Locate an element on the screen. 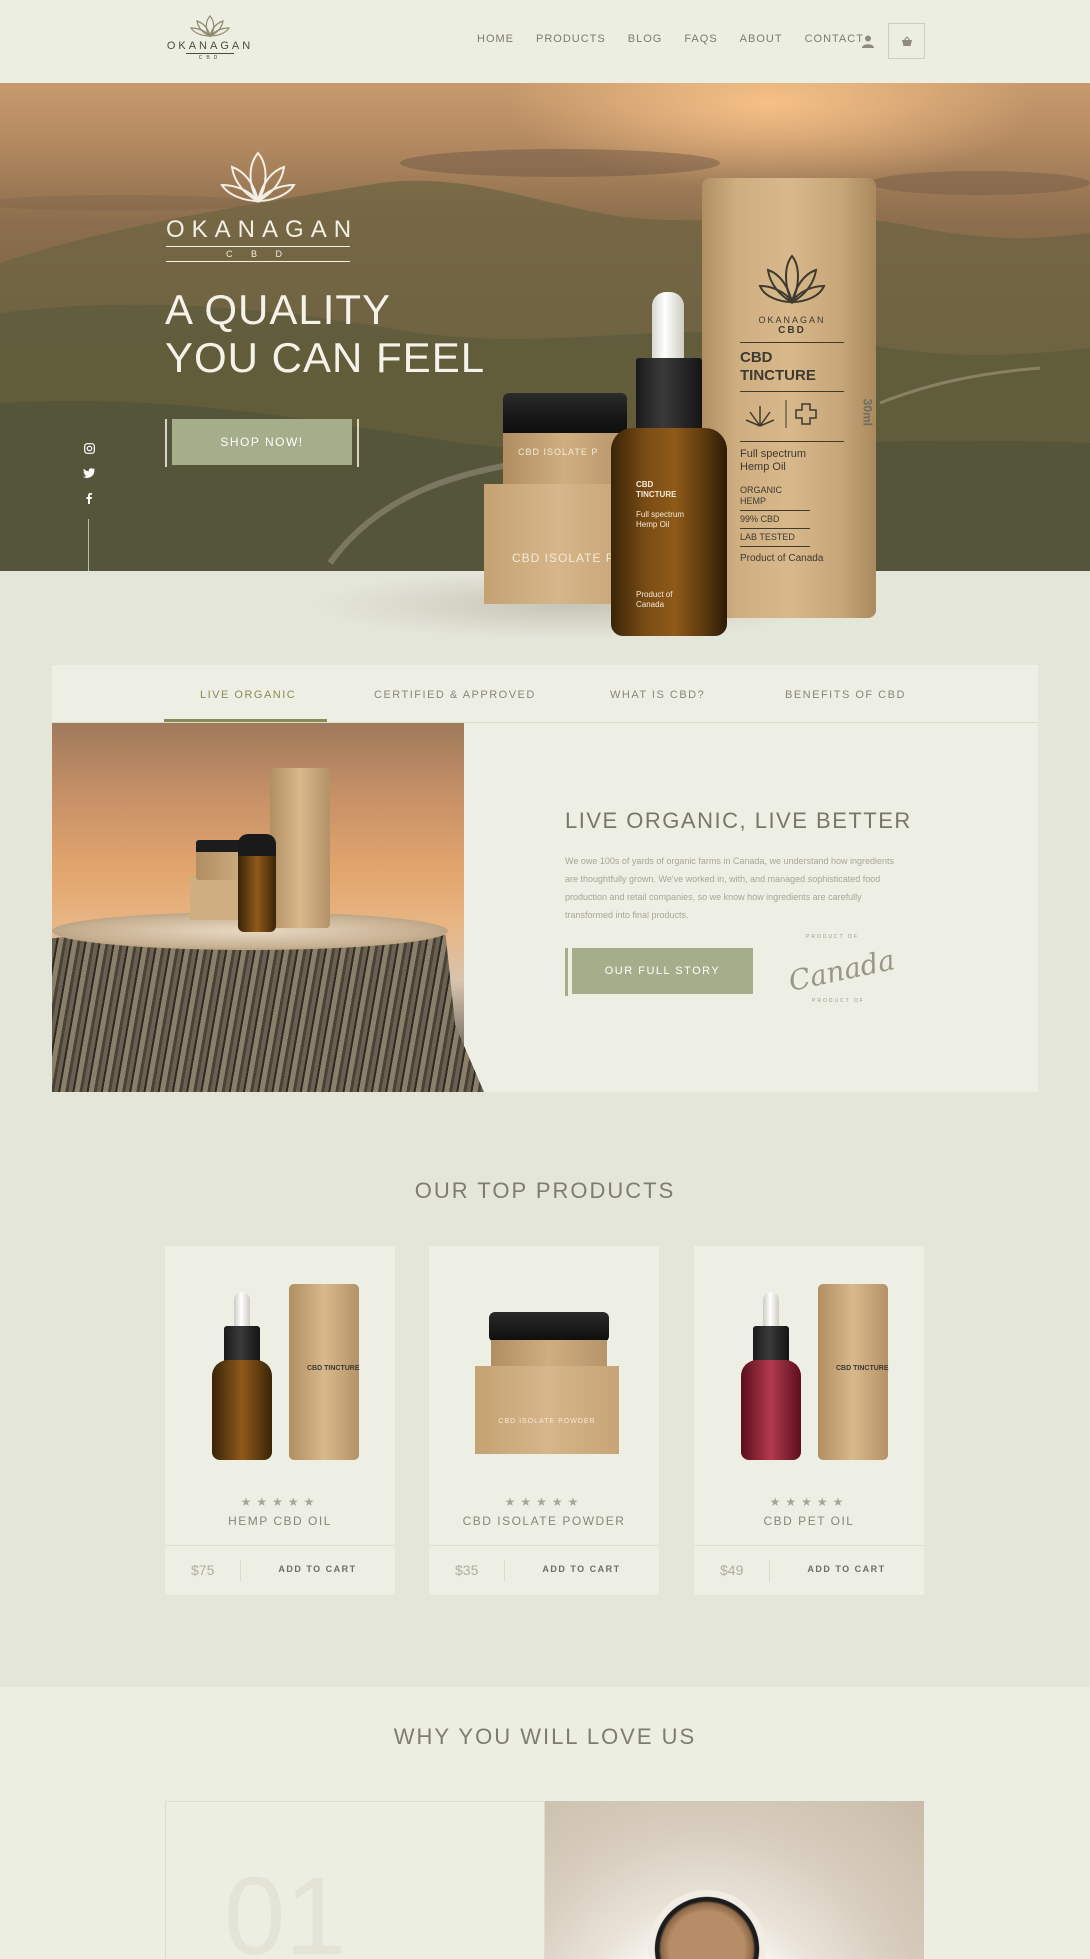  tube-title-2: TINCTURE is located at coordinates (778, 375).